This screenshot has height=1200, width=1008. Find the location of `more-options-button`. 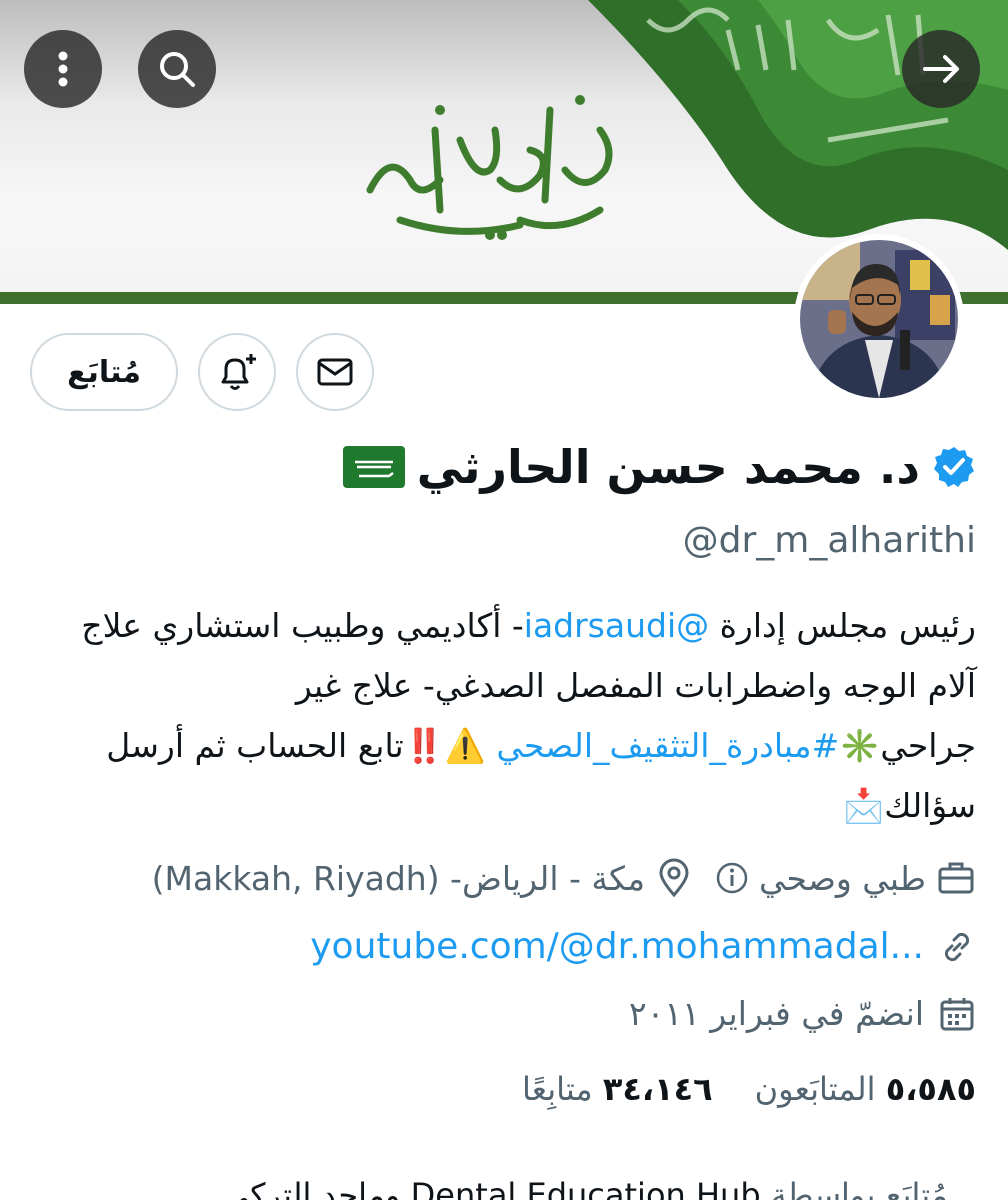

more-options-button is located at coordinates (63, 69).